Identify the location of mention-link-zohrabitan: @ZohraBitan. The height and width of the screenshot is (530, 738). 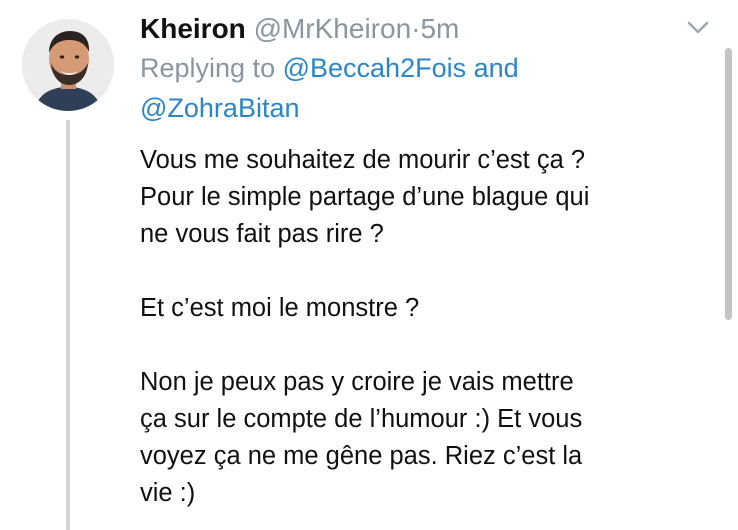
(219, 108).